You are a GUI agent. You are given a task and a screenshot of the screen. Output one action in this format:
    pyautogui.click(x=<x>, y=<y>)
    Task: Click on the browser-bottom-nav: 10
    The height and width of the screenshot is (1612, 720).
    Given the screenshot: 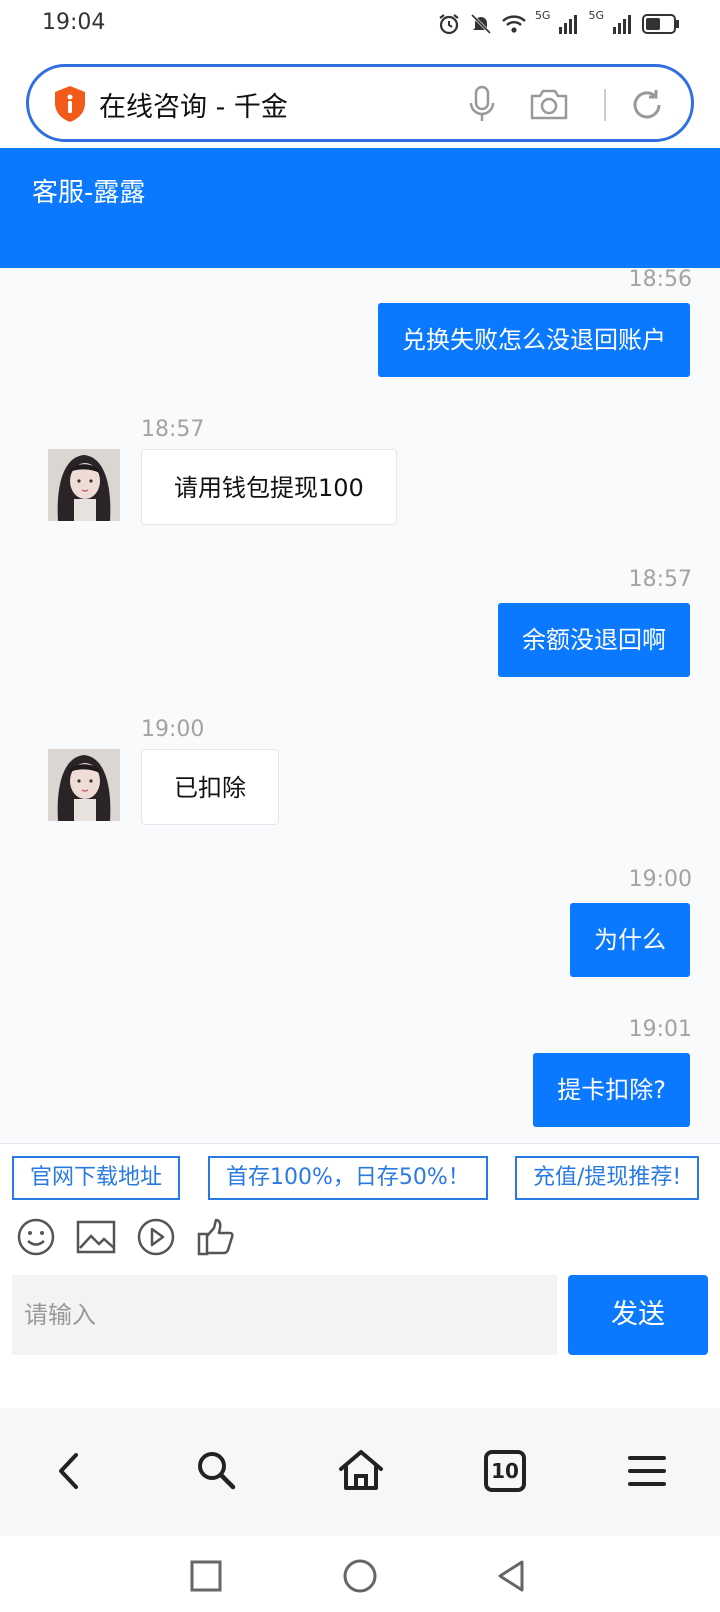 What is the action you would take?
    pyautogui.click(x=360, y=1472)
    